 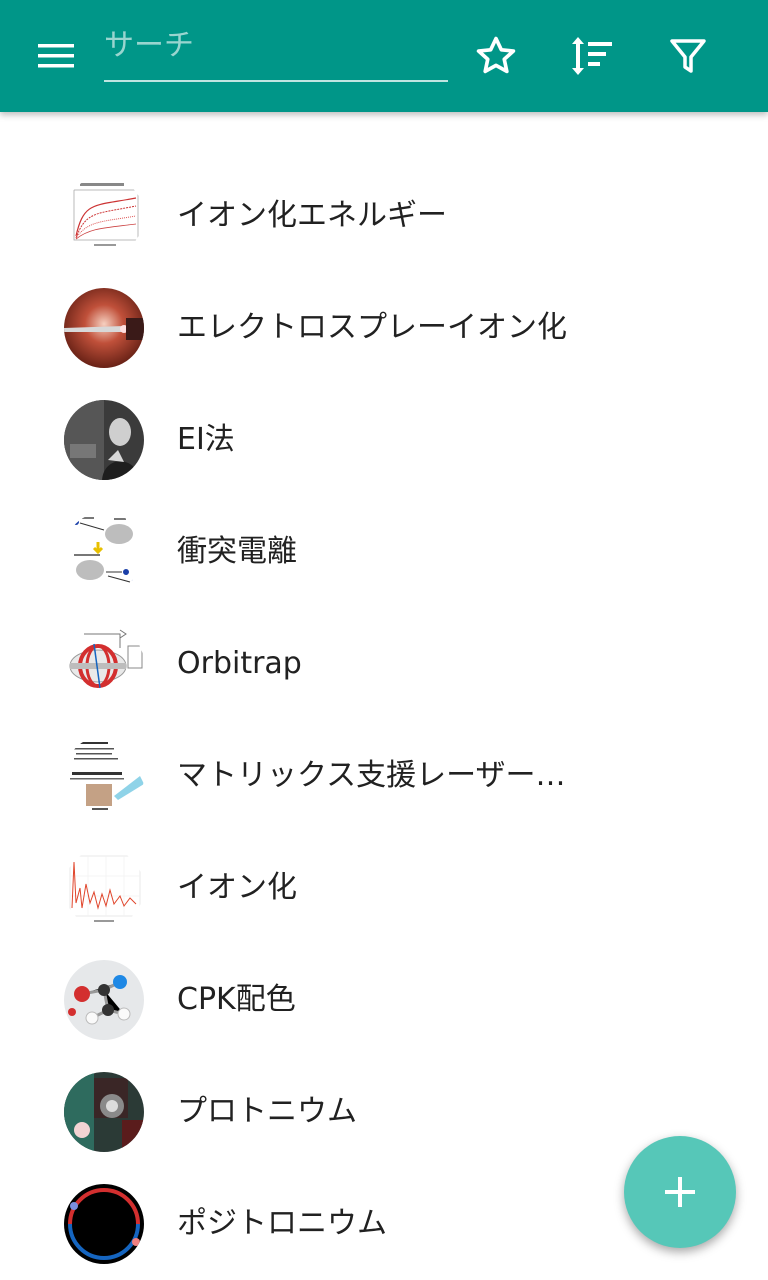 I want to click on sort-button, so click(x=592, y=56).